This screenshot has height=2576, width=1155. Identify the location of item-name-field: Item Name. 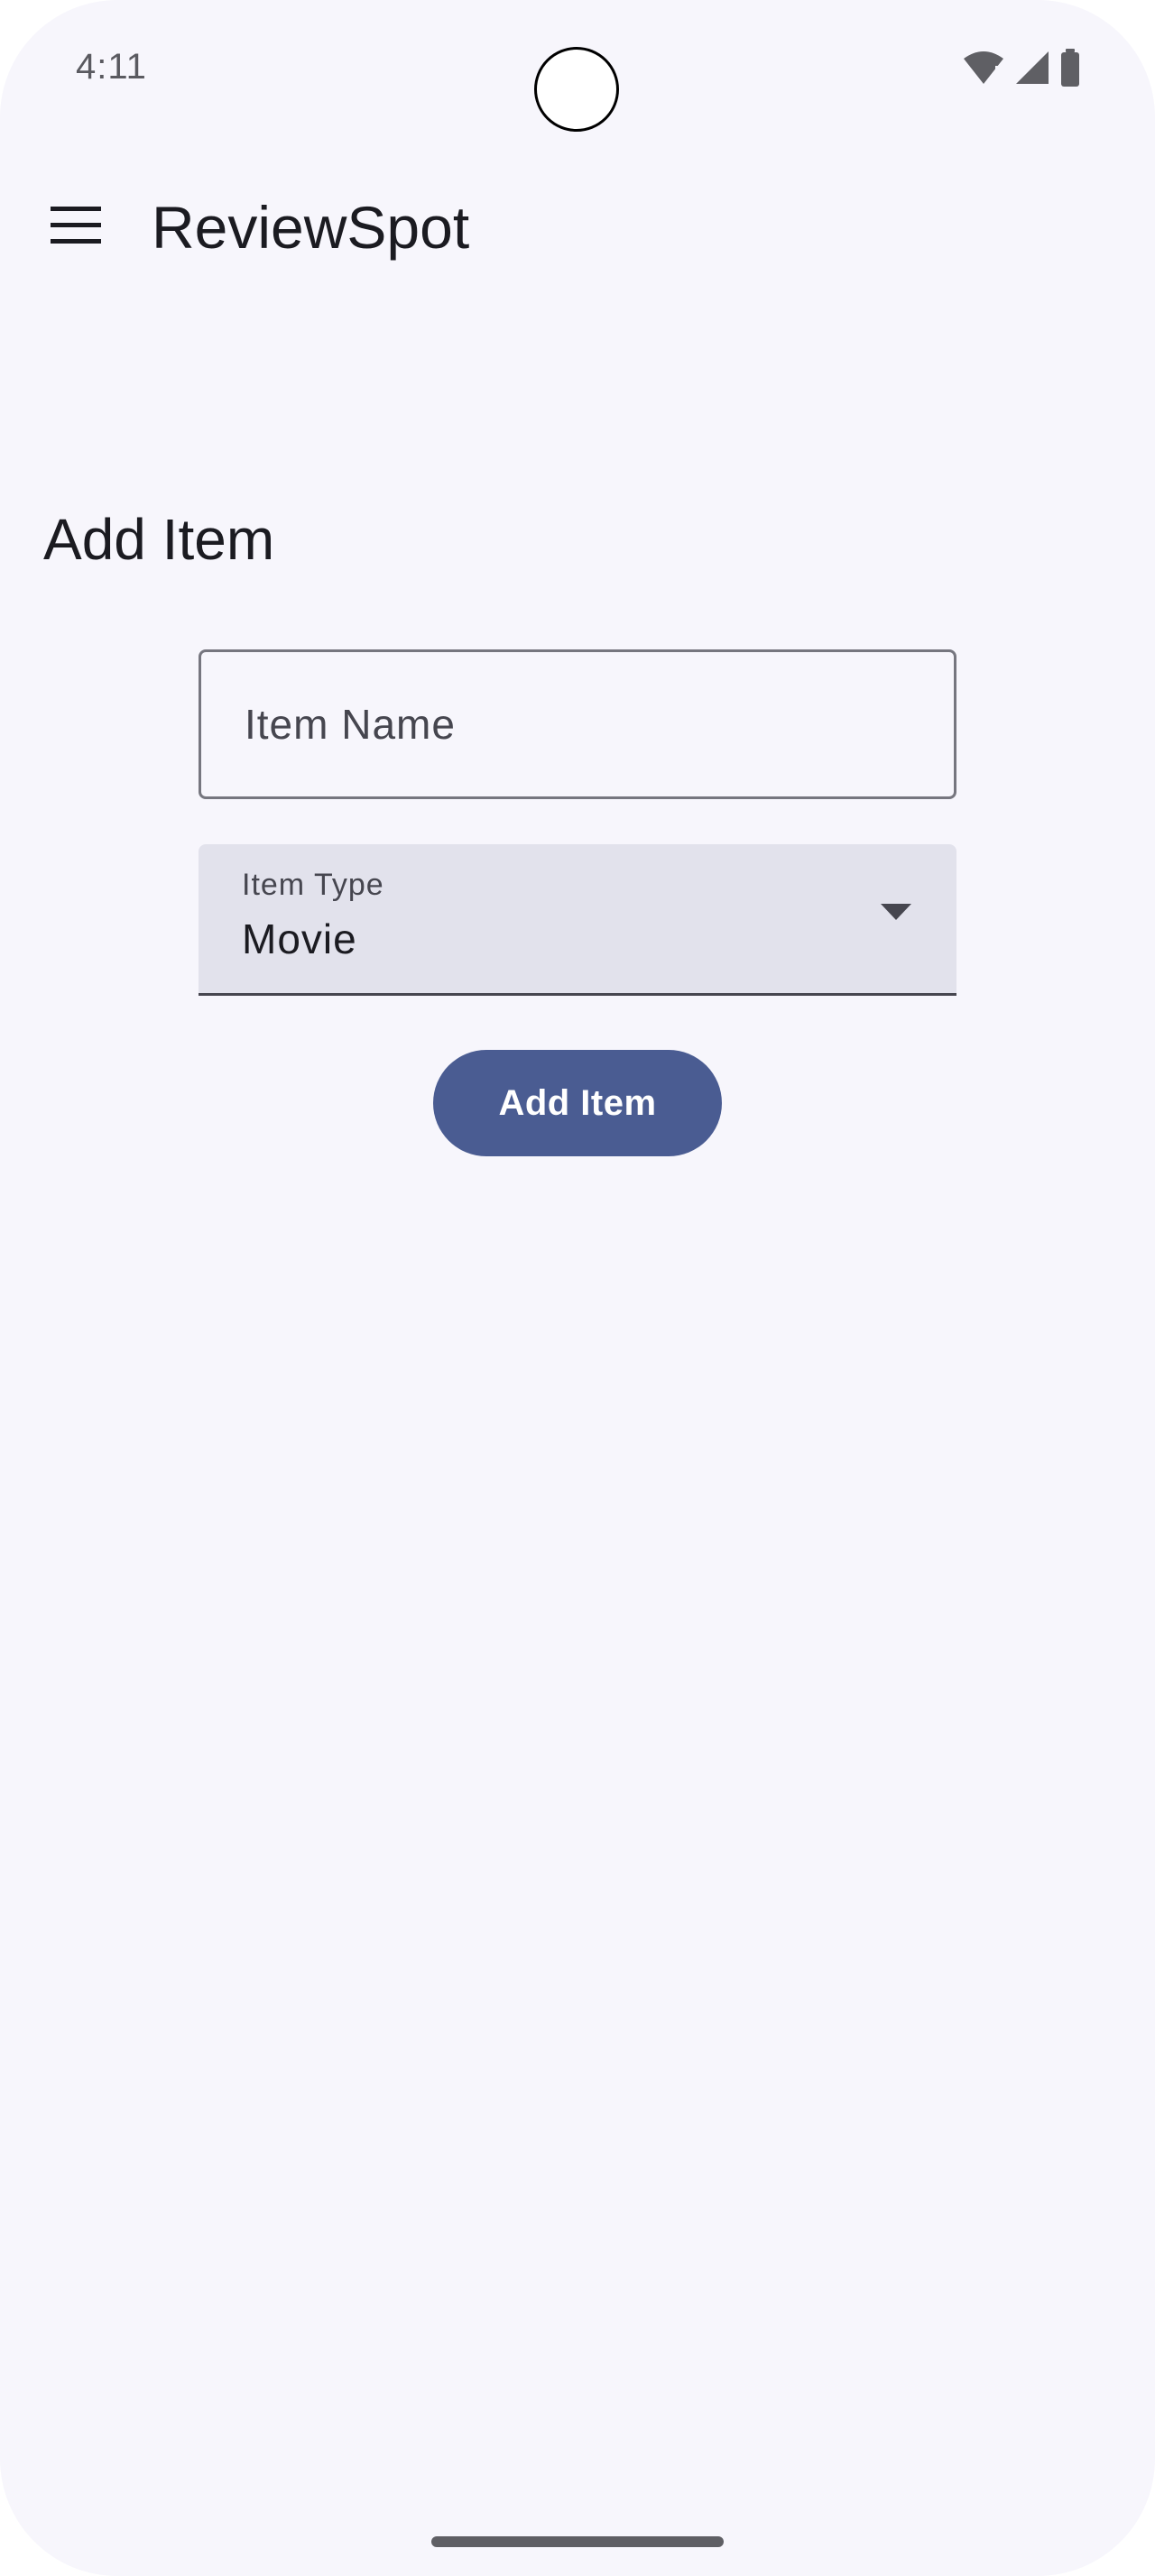
(577, 724).